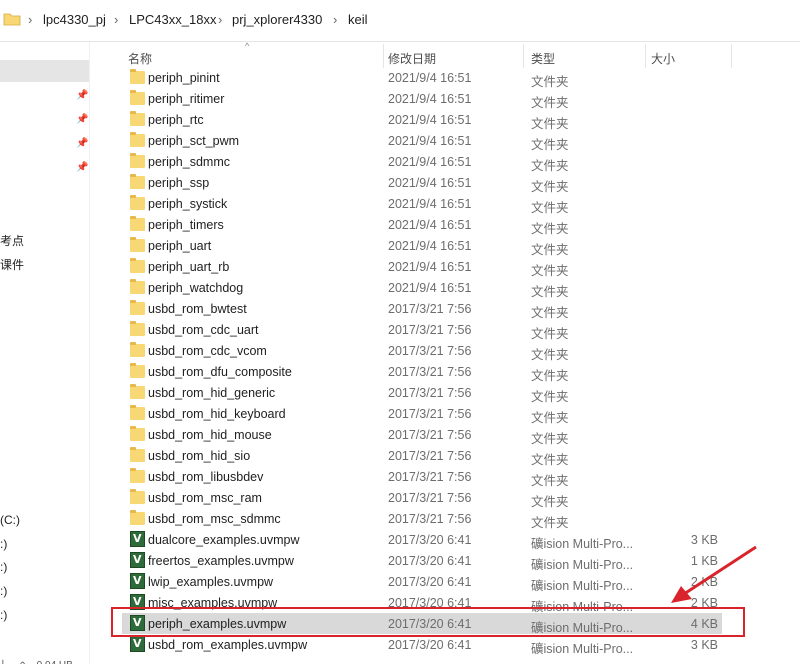 The height and width of the screenshot is (664, 800). I want to click on file-name: periph_uart_rb, so click(189, 267).